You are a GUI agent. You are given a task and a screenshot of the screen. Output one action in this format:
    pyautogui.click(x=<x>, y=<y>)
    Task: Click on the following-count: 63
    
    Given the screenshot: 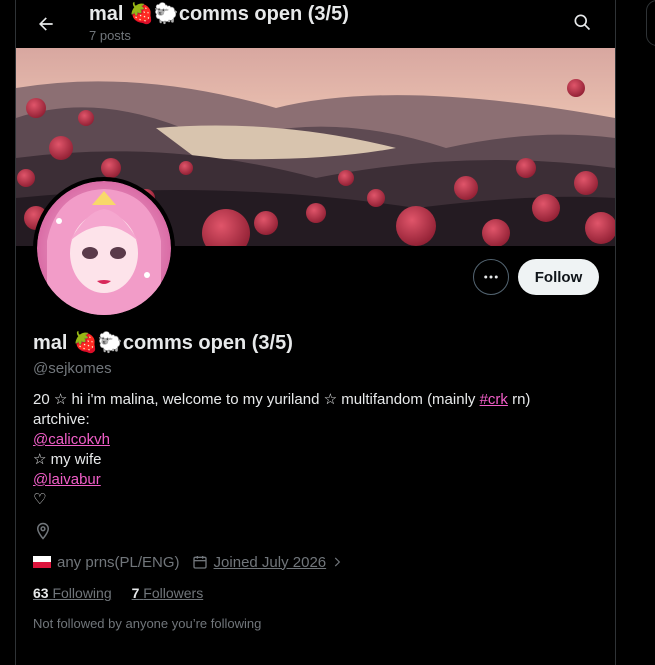 What is the action you would take?
    pyautogui.click(x=41, y=593)
    